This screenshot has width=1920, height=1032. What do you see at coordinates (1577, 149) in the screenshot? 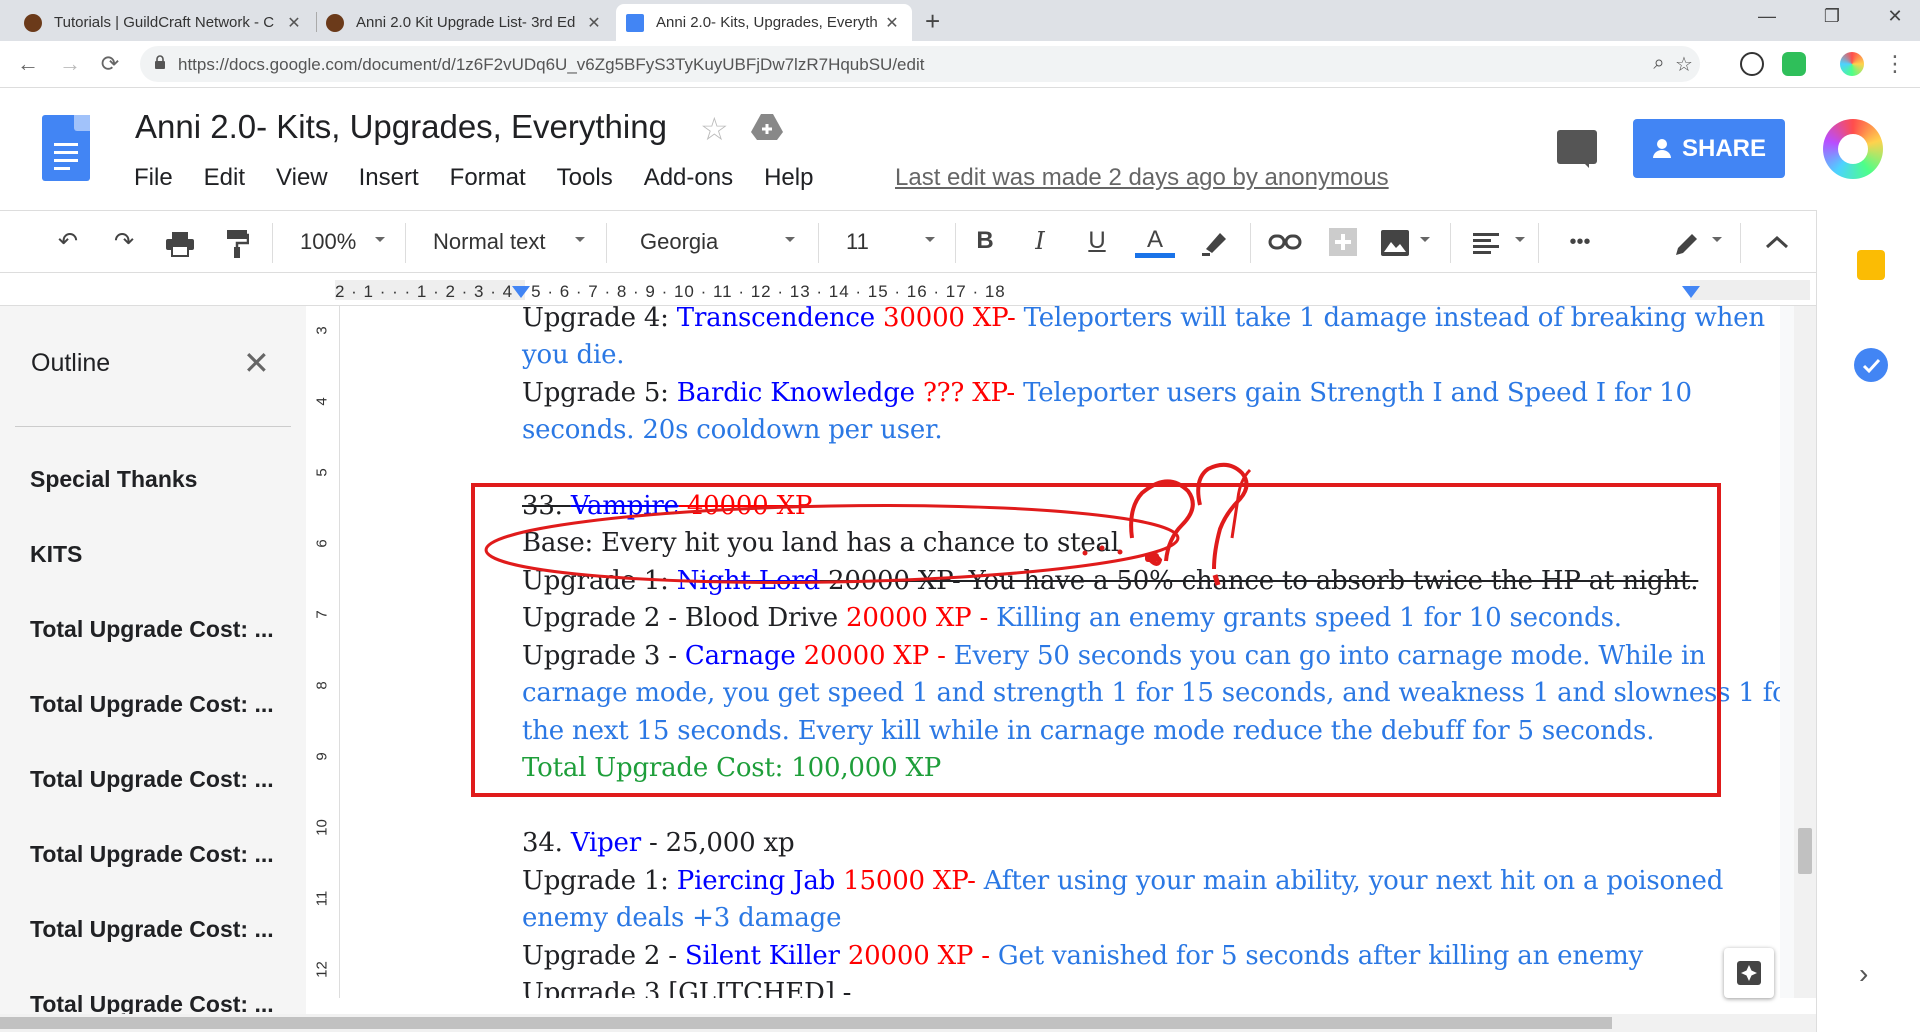
I see `comments-icon` at bounding box center [1577, 149].